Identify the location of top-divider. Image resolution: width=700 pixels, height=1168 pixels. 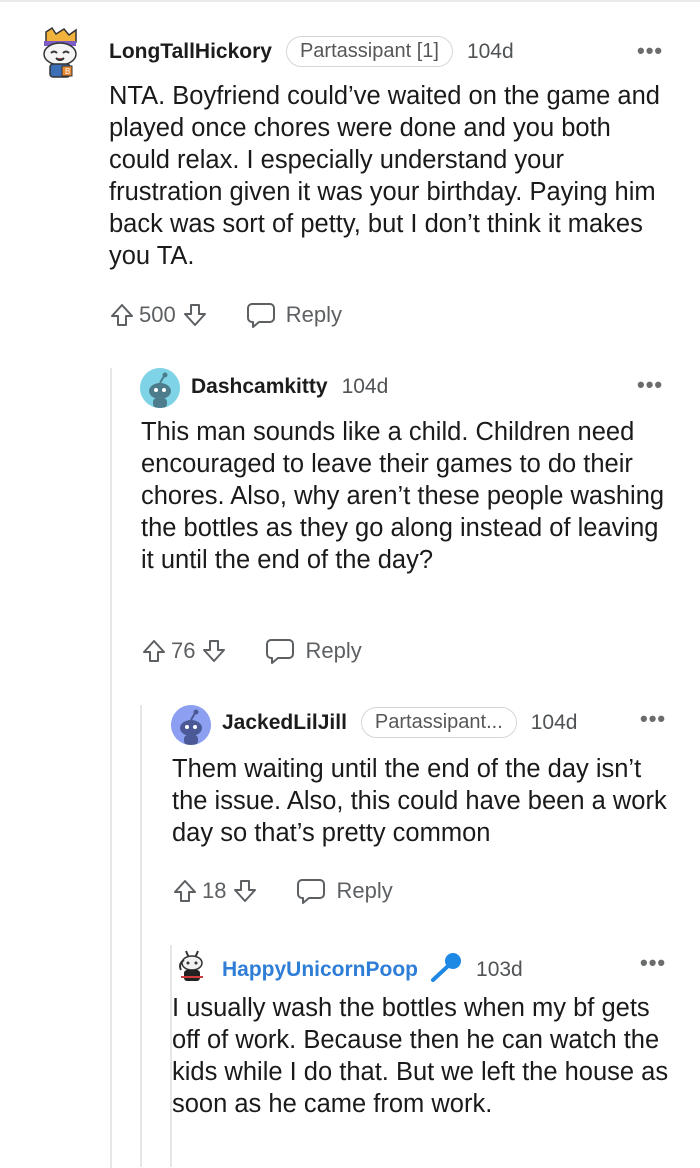
(350, 1).